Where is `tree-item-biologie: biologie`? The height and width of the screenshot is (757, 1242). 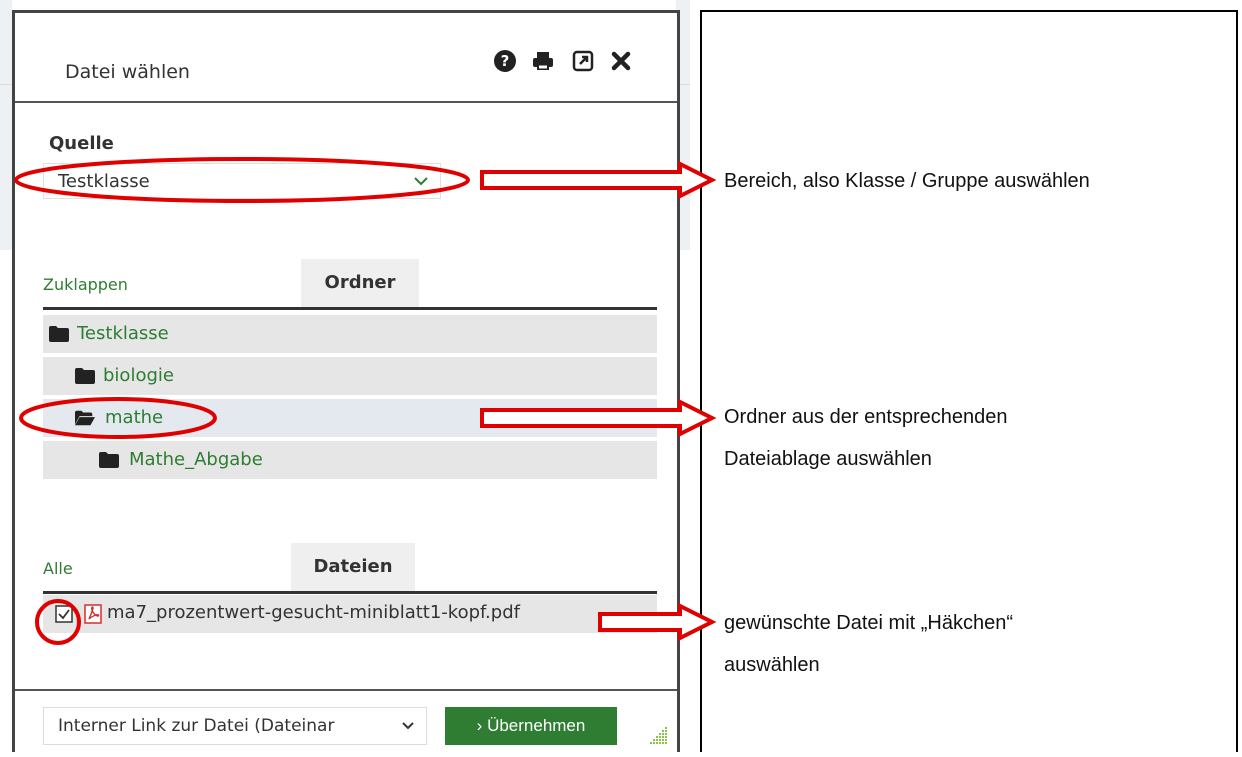
tree-item-biologie: biologie is located at coordinates (350, 377).